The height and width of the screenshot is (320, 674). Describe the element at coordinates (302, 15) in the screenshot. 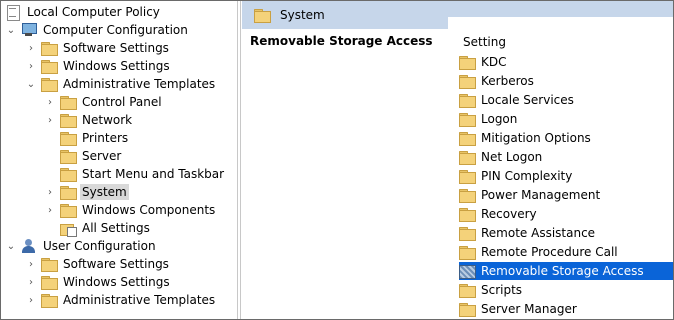

I see `path-title: System` at that location.